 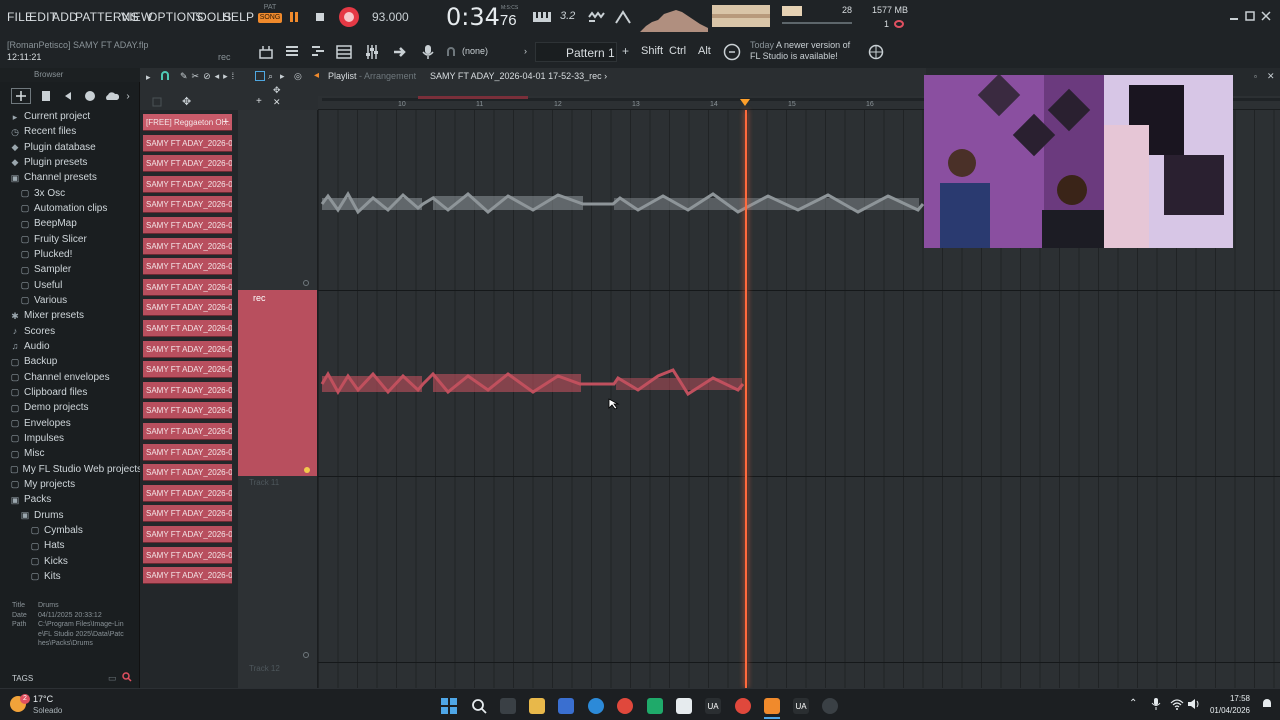 I want to click on browser-item: ▢ Demo projects, so click(x=69, y=407).